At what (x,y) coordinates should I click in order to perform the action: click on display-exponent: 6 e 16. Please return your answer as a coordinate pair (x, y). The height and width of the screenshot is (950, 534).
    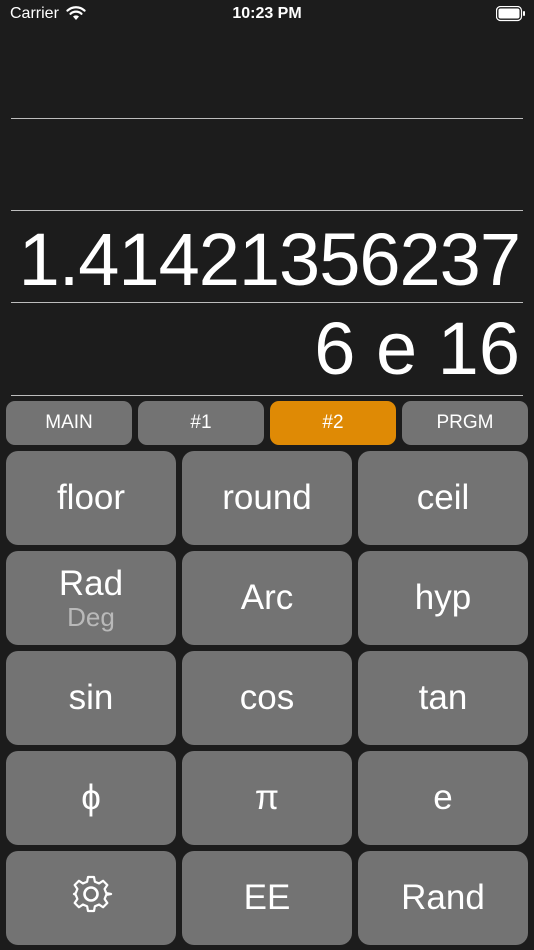
    Looking at the image, I should click on (417, 348).